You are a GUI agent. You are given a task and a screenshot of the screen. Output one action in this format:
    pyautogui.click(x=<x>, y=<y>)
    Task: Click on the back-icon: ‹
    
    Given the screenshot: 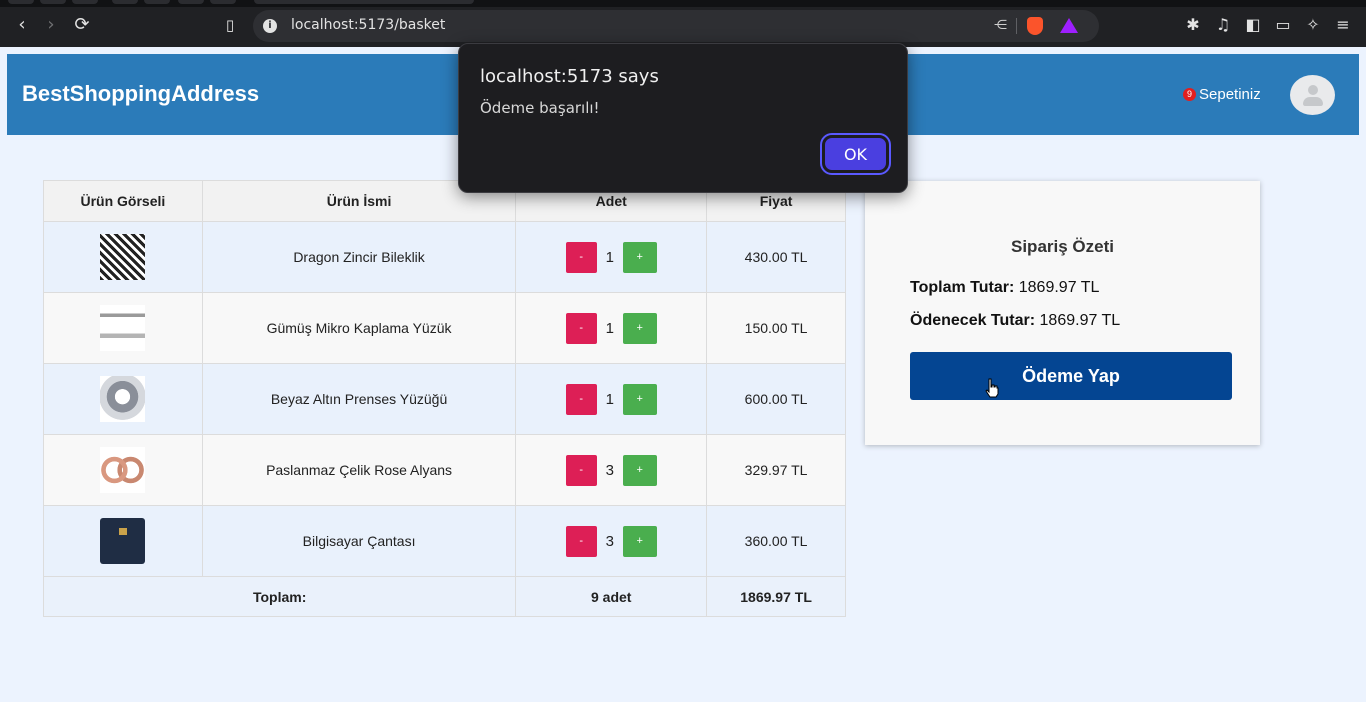 What is the action you would take?
    pyautogui.click(x=22, y=25)
    